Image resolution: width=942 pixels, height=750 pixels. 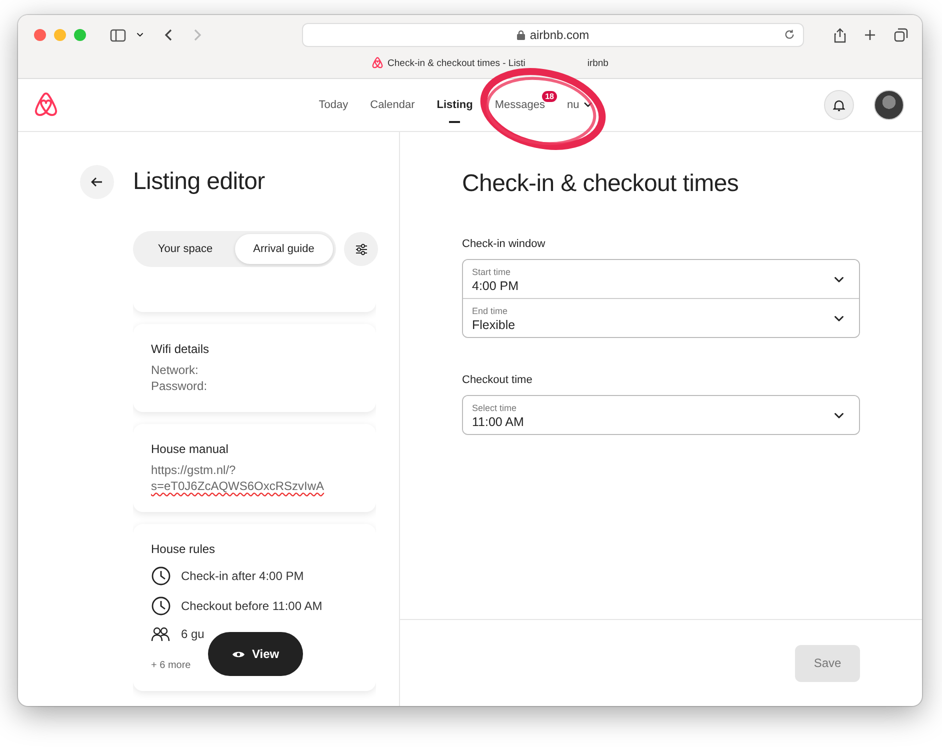 I want to click on card-title: House rules, so click(x=183, y=549).